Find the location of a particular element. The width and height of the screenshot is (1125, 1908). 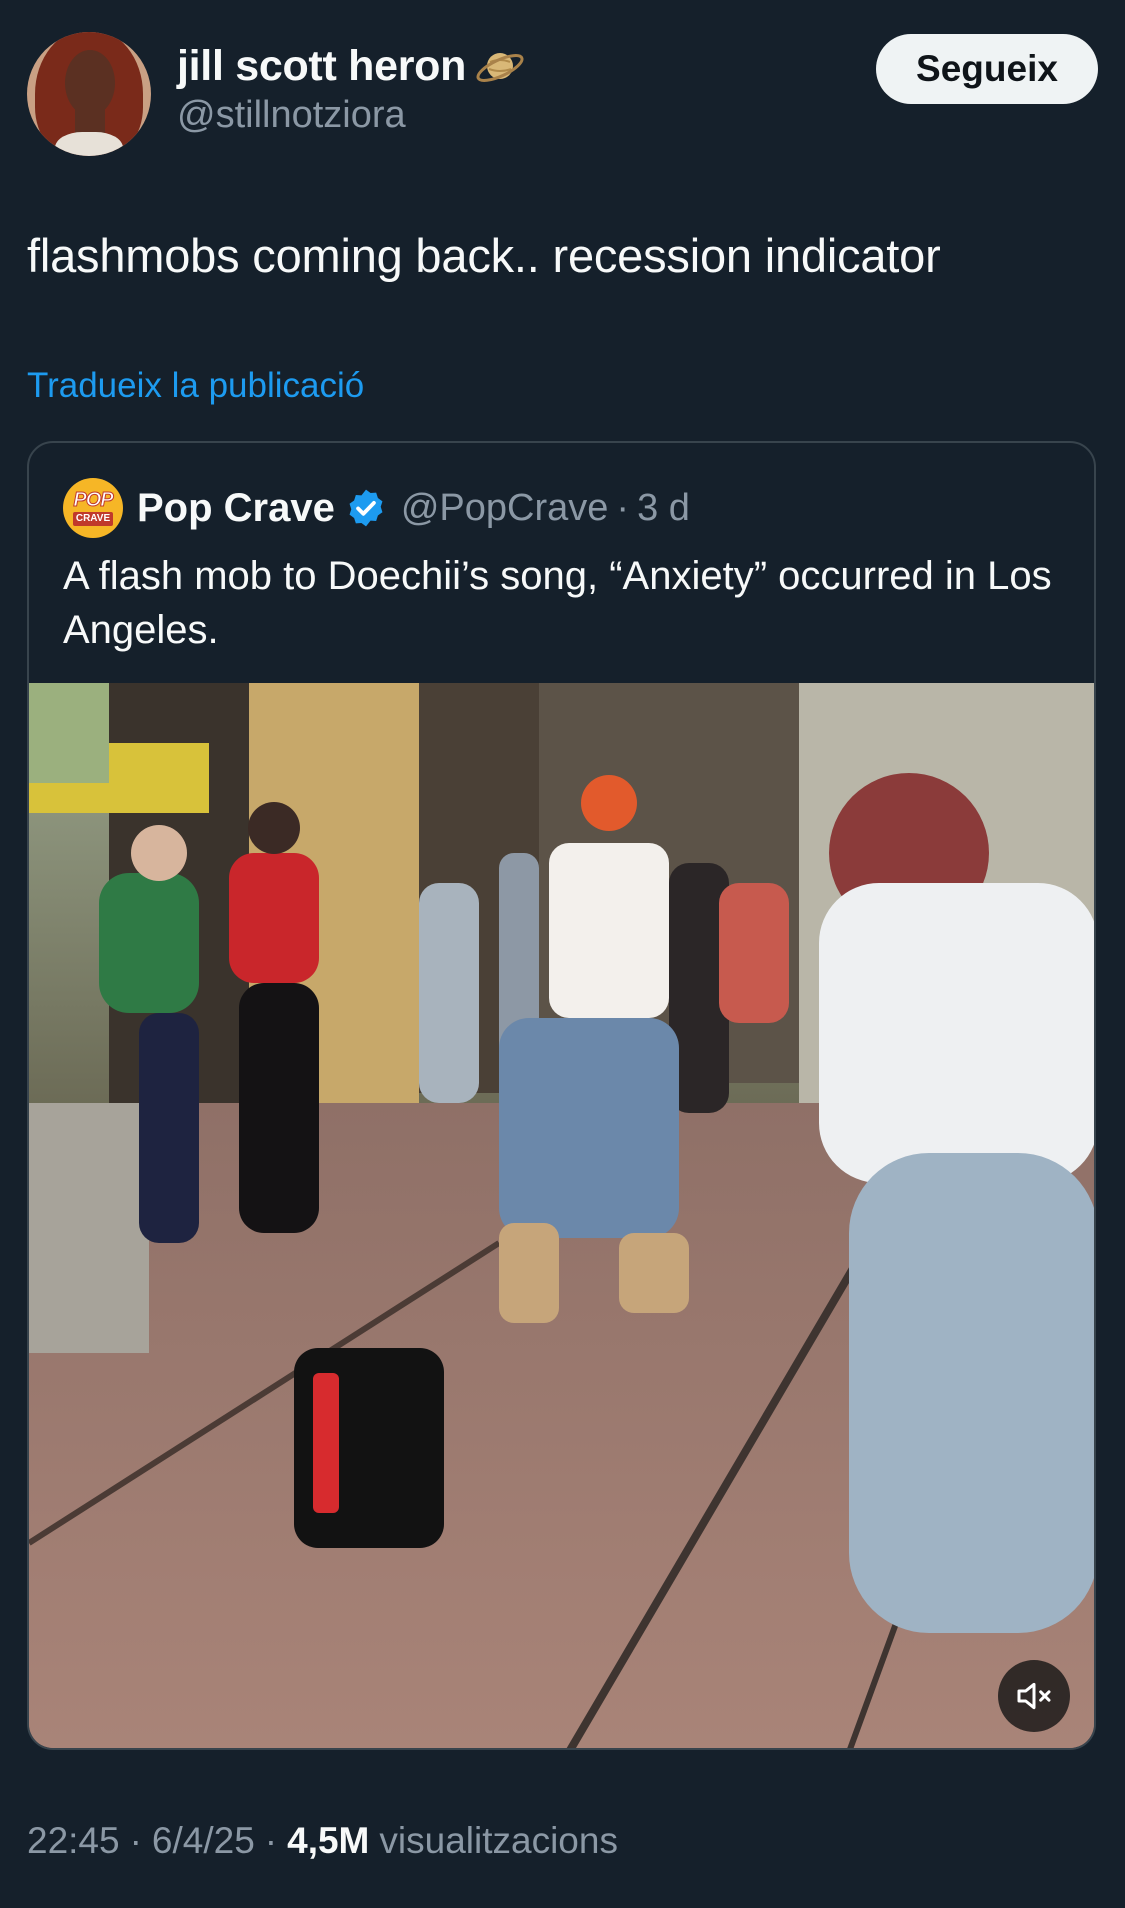

speaker-muted-icon is located at coordinates (1034, 1696).